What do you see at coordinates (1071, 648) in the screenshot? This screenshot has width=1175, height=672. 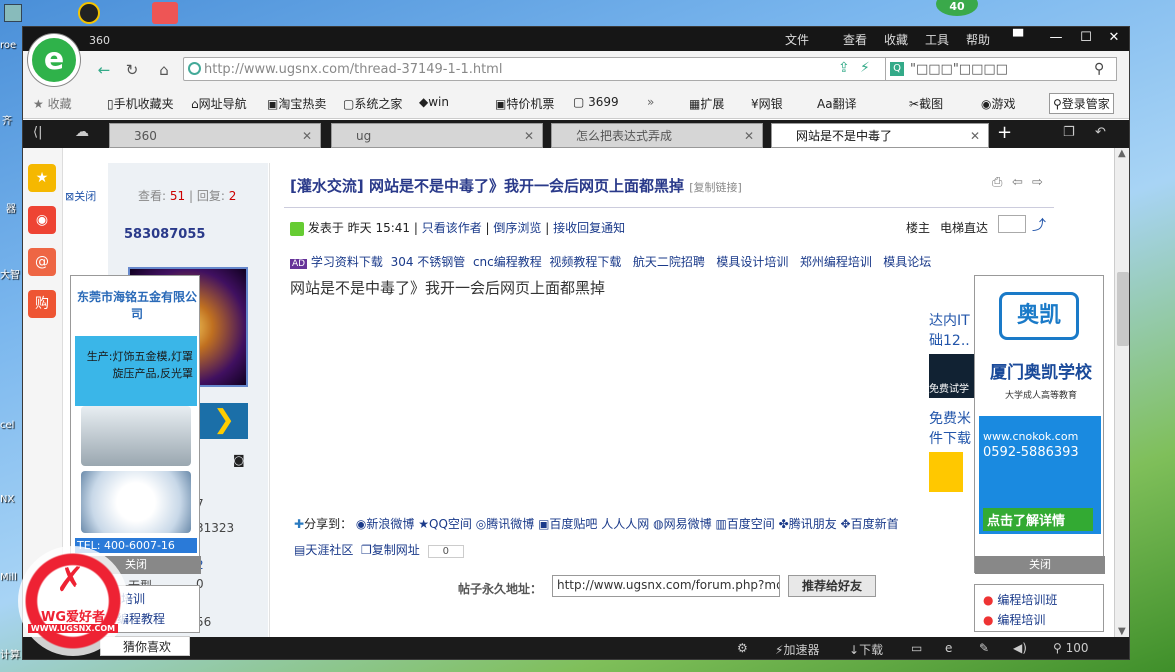 I see `zoom-control: ⚲ 100` at bounding box center [1071, 648].